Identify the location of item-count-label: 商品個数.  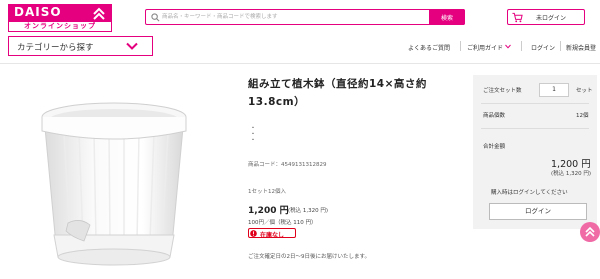
(494, 116).